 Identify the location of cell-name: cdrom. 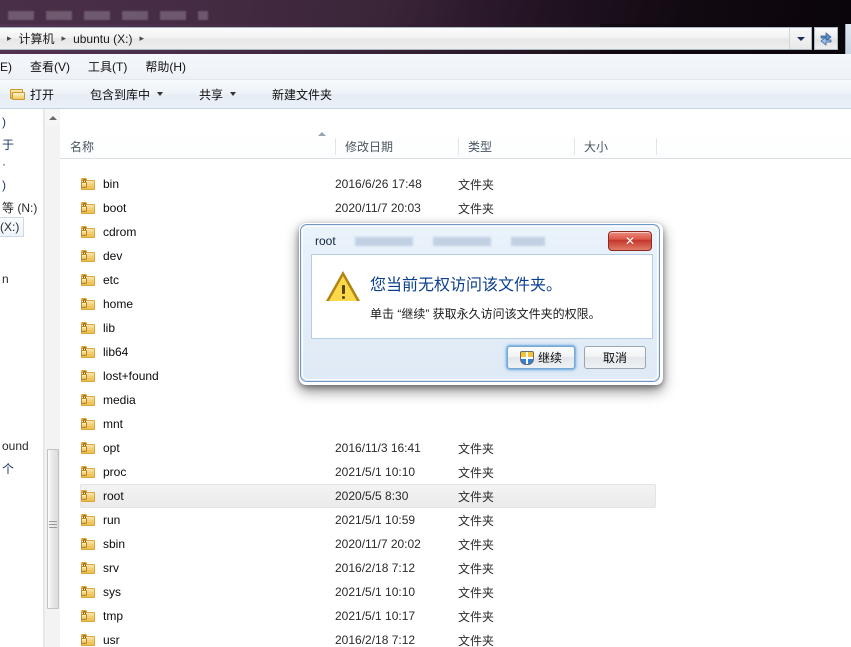
(108, 232).